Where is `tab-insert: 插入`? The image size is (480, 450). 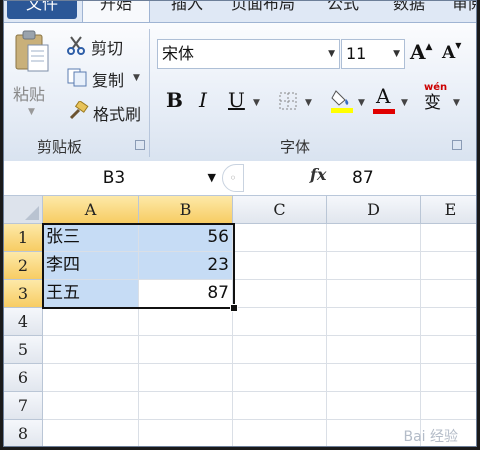 tab-insert: 插入 is located at coordinates (187, 10).